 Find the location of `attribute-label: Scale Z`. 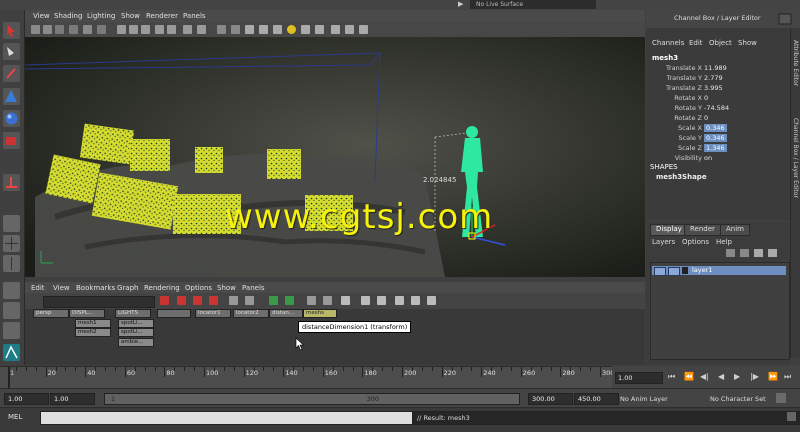

attribute-label: Scale Z is located at coordinates (690, 148).